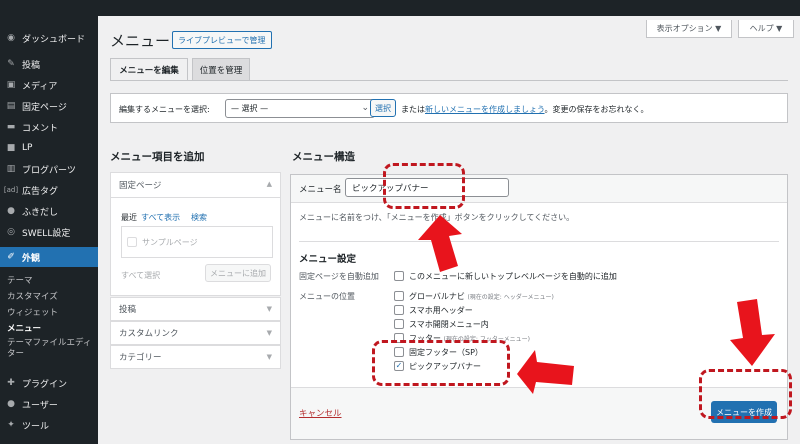 The width and height of the screenshot is (800, 444). Describe the element at coordinates (49, 106) in the screenshot. I see `sidebar-item-pages: ▤ 固定ページ` at that location.